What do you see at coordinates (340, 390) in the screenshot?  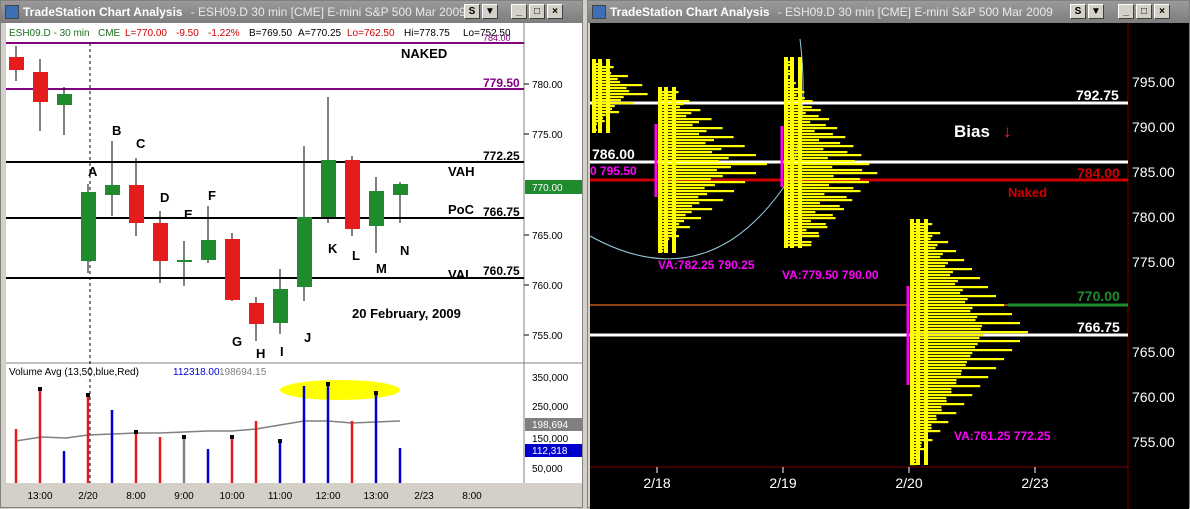 I see `volume-highlight` at bounding box center [340, 390].